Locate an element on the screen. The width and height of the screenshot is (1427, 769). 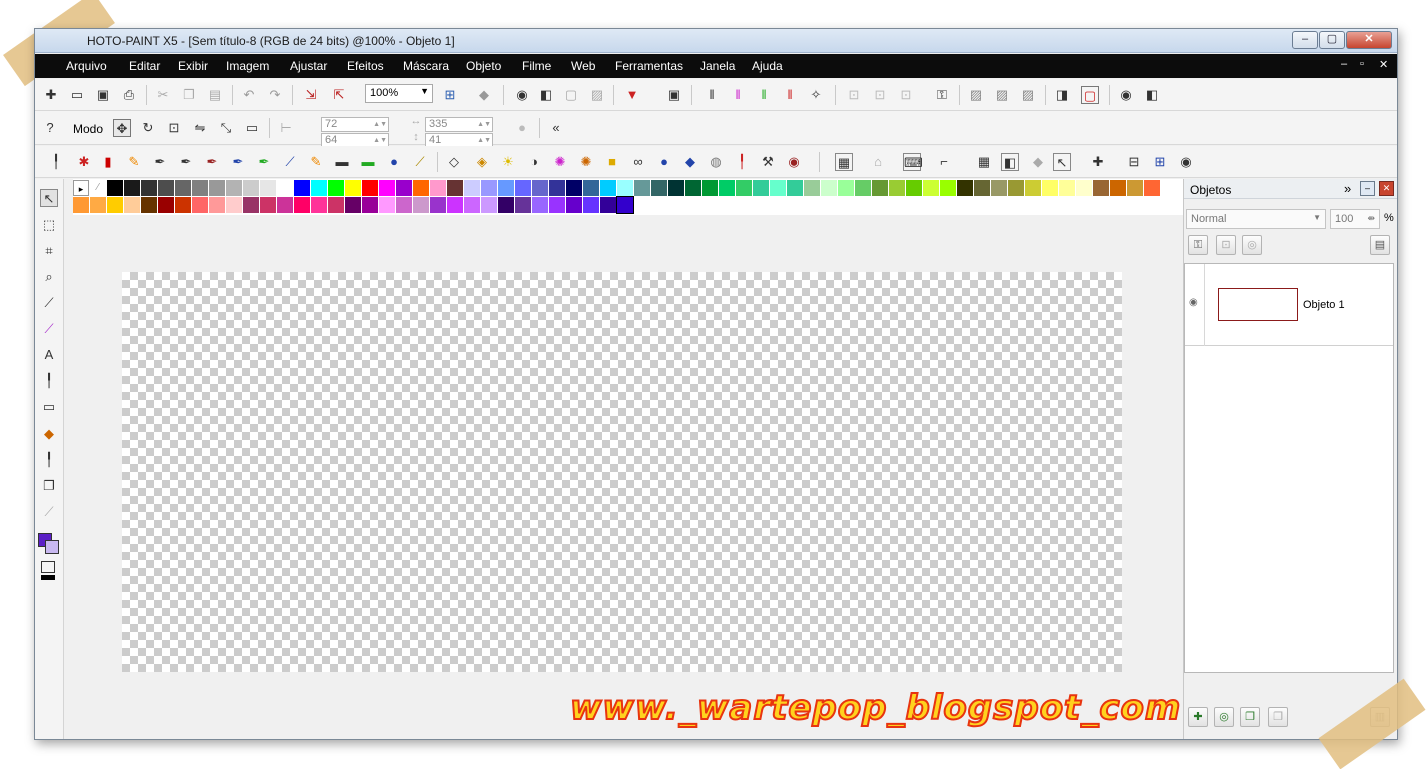
eraser-icon: ◇ is located at coordinates (454, 162).